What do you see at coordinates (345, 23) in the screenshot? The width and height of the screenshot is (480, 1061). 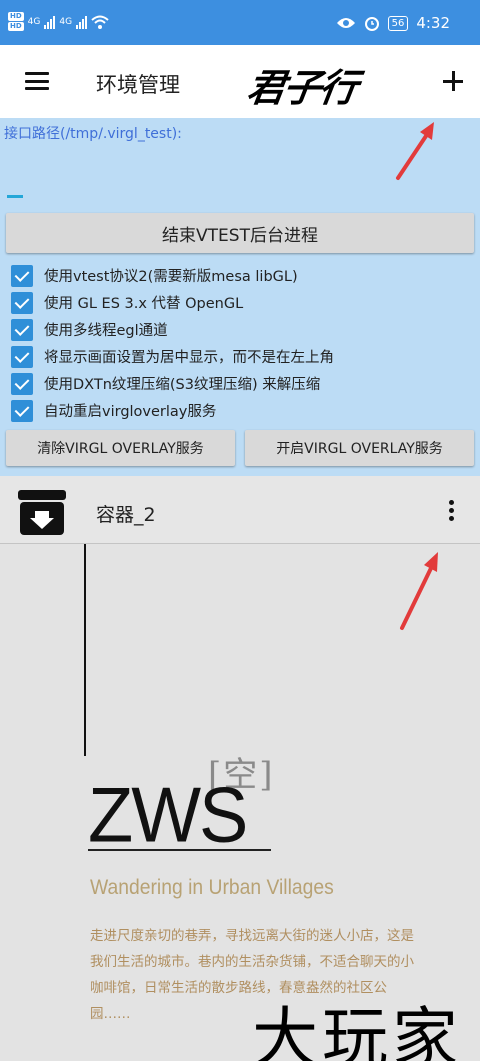 I see `eye-icon` at bounding box center [345, 23].